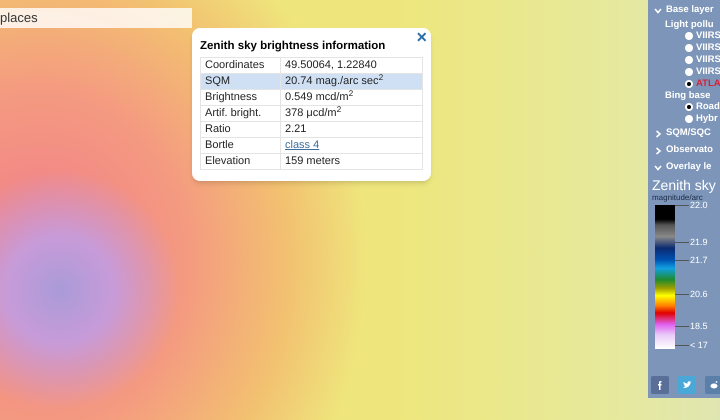 Image resolution: width=720 pixels, height=420 pixels. Describe the element at coordinates (331, 65) in the screenshot. I see `row-value: 49.50064, 1.22840` at that location.